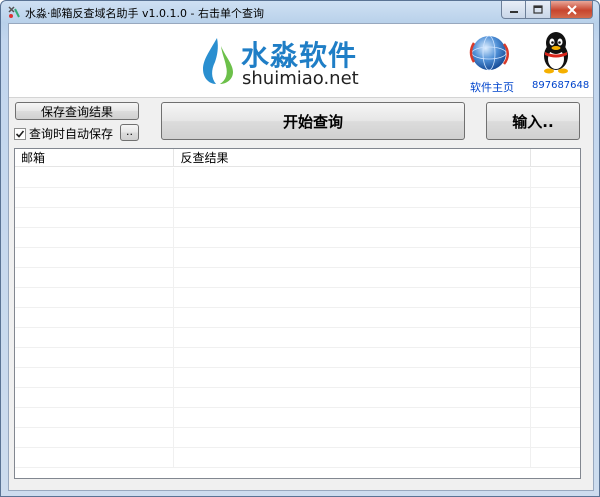 This screenshot has height=497, width=600. I want to click on qq-penguin-icon, so click(556, 52).